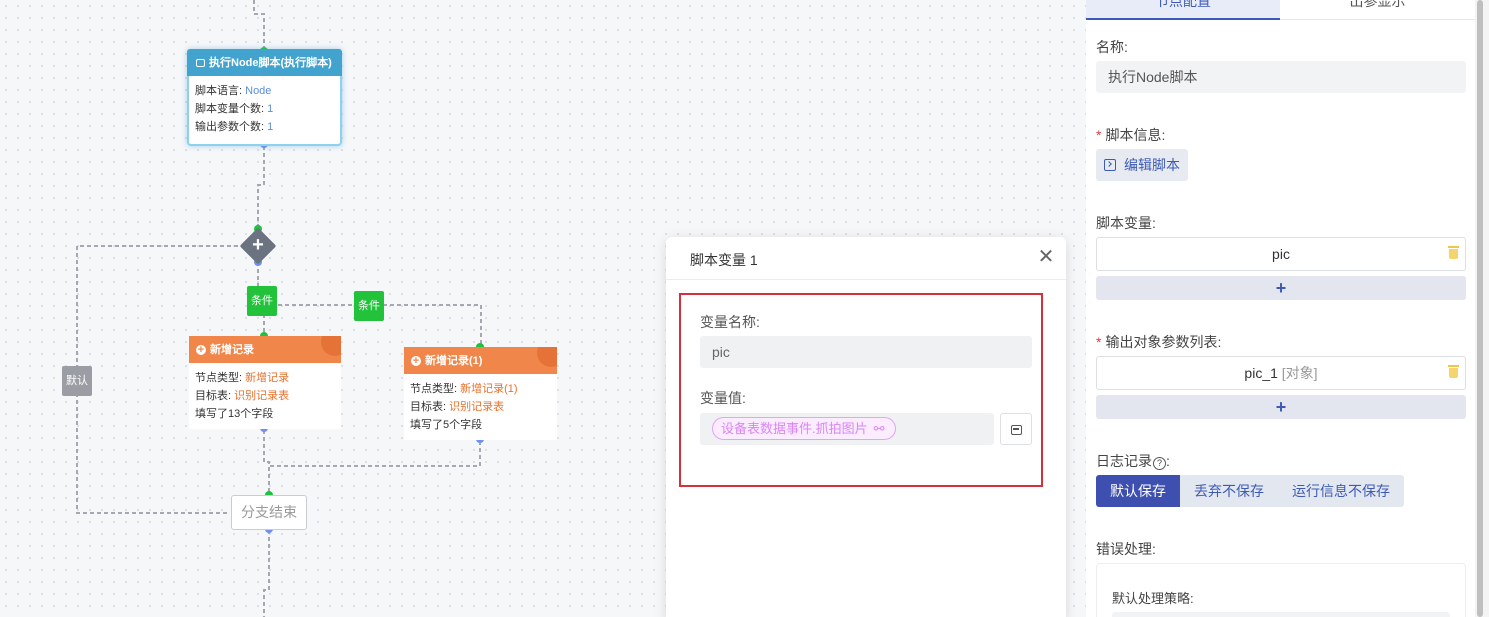  Describe the element at coordinates (1229, 491) in the screenshot. I see `log-option-discard: 丢弃不保存` at that location.